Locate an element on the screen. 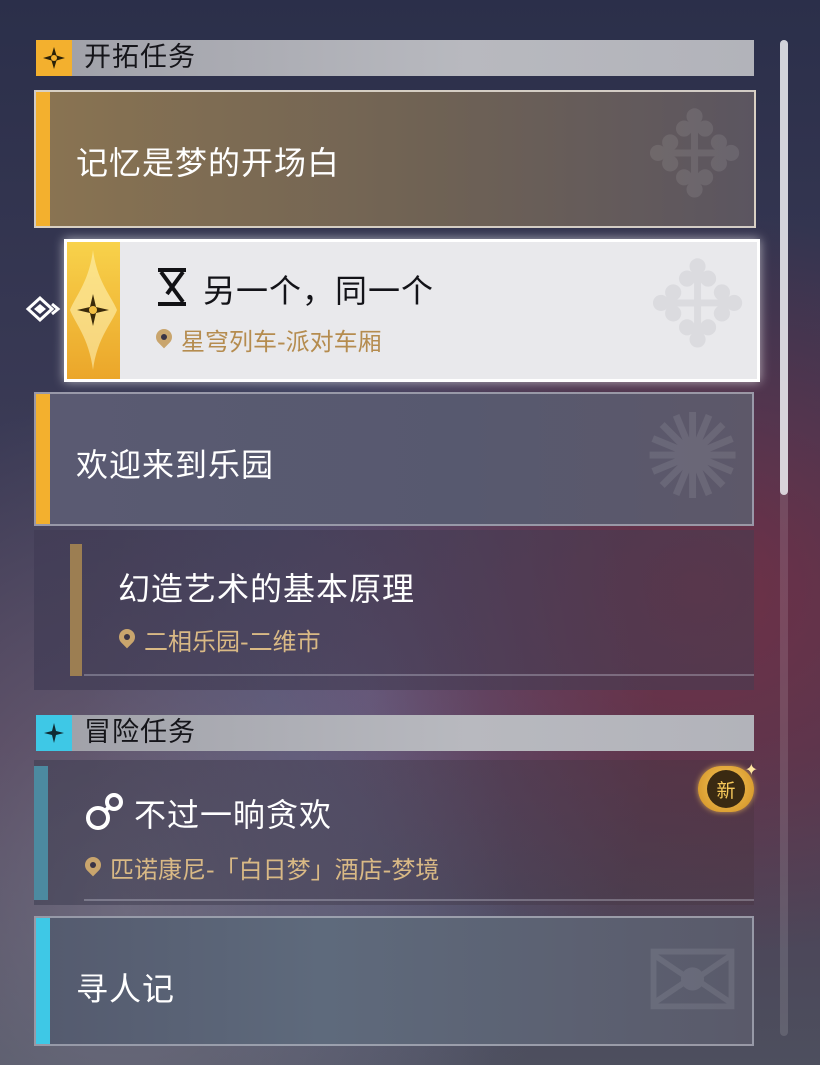 Image resolution: width=820 pixels, height=1065 pixels. trailblaze-quest-tag is located at coordinates (93, 310).